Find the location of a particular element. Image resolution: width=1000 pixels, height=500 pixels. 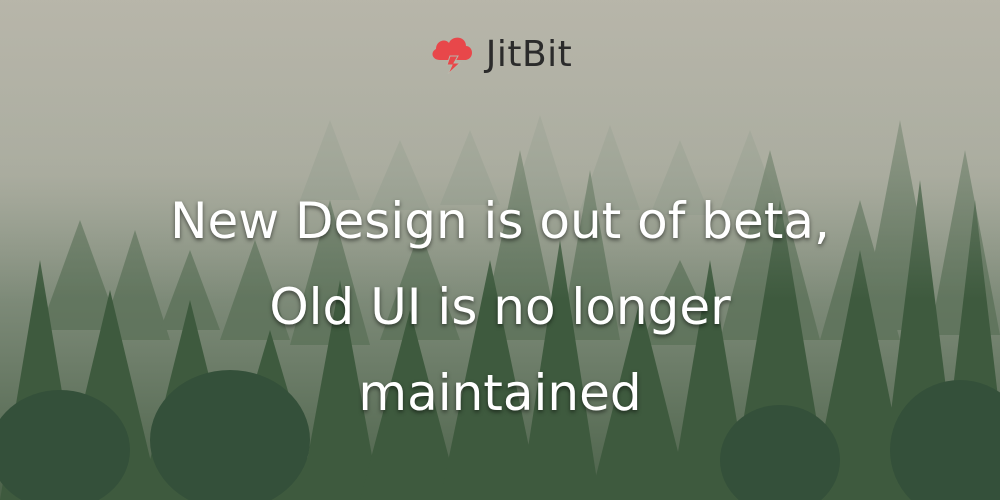

brand-logo: JitBit is located at coordinates (500, 54).